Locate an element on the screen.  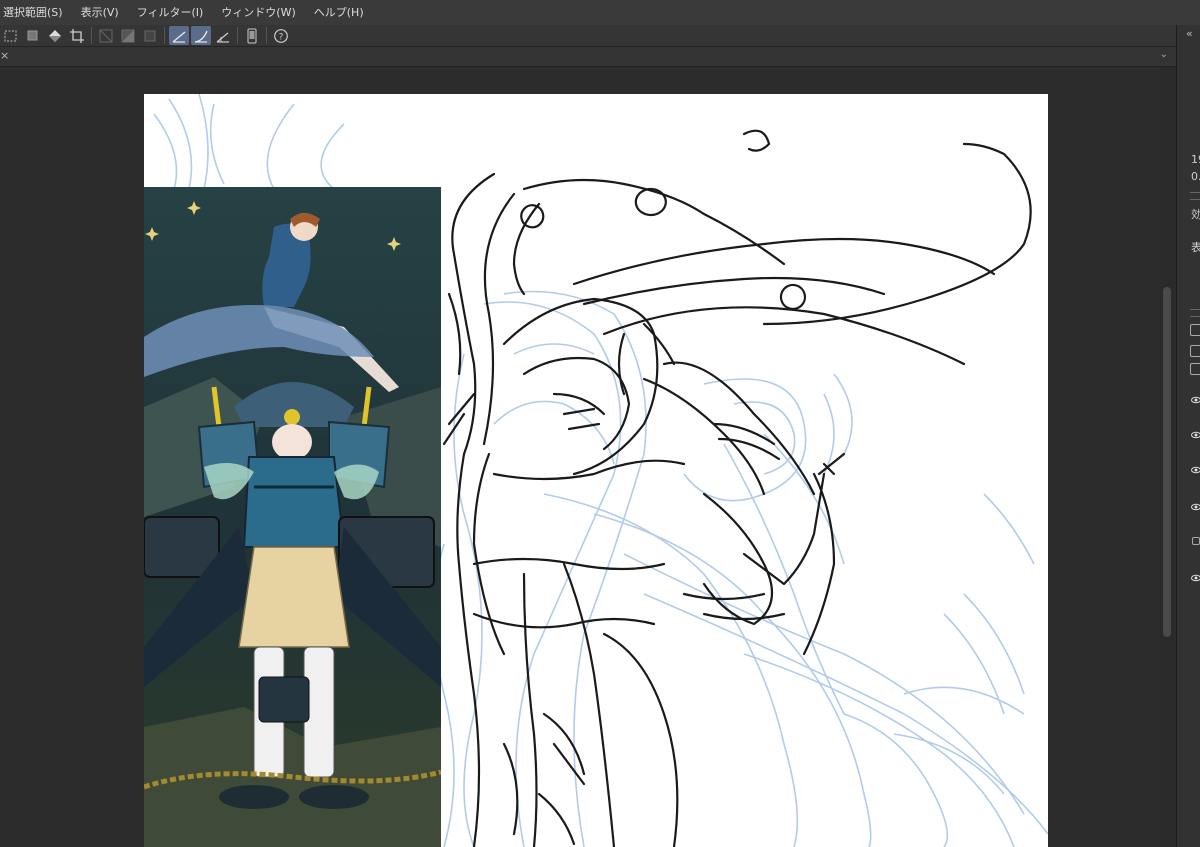
menu-filter: フィルター(I) is located at coordinates (170, 12).